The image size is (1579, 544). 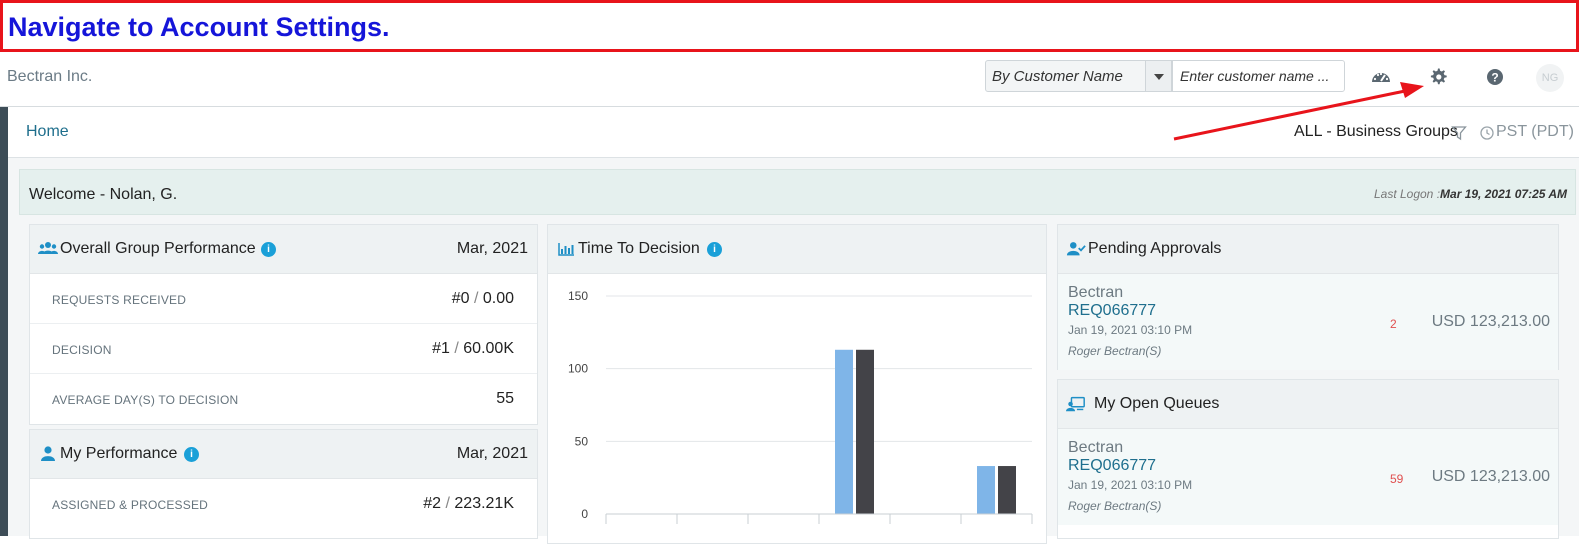 I want to click on stat-count: #1, so click(x=441, y=348).